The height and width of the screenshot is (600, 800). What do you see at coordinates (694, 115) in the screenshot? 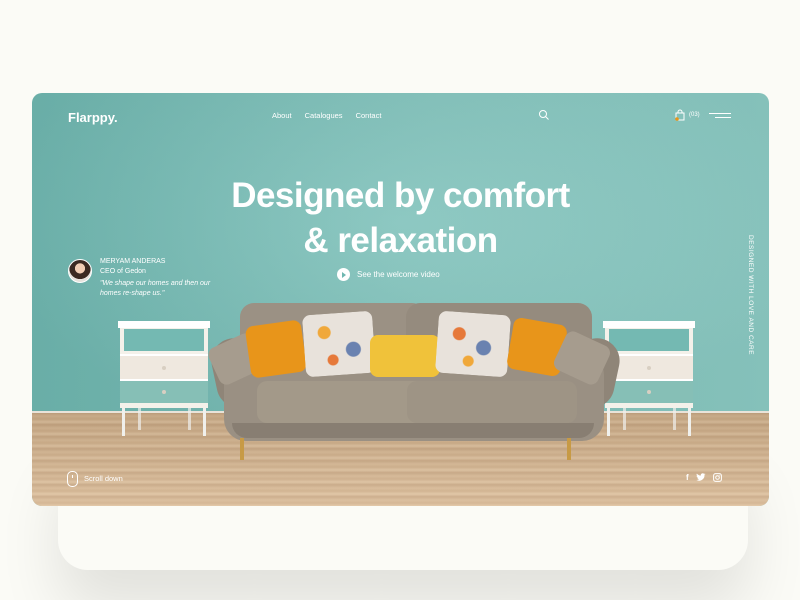
I see `cart-count: (03)` at bounding box center [694, 115].